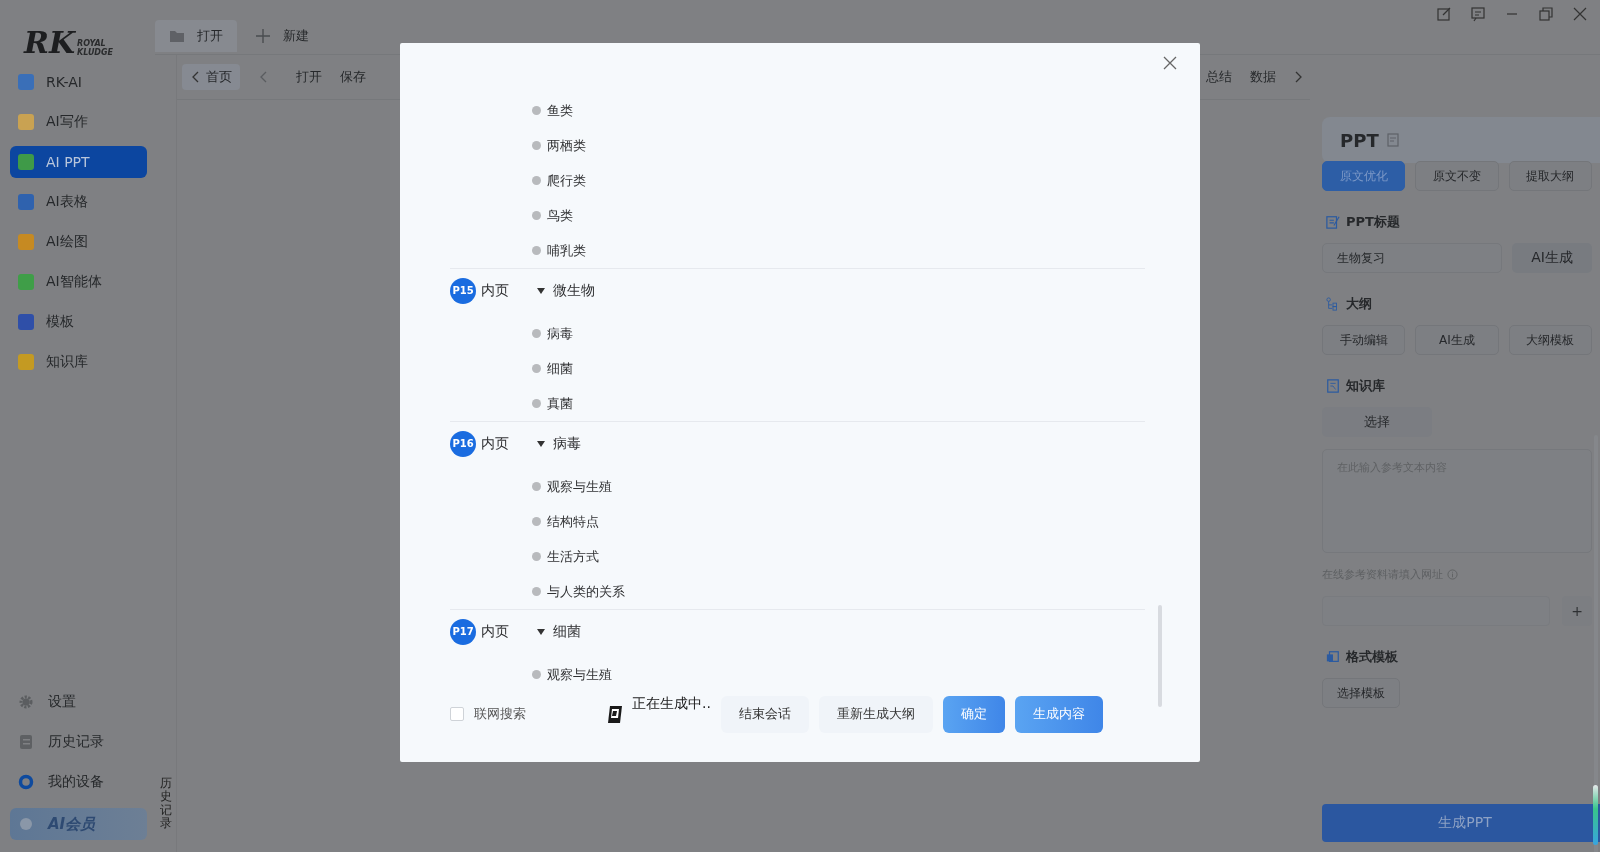 This screenshot has width=1600, height=852. What do you see at coordinates (1552, 258) in the screenshot?
I see `ai-generate-button: AI生成` at bounding box center [1552, 258].